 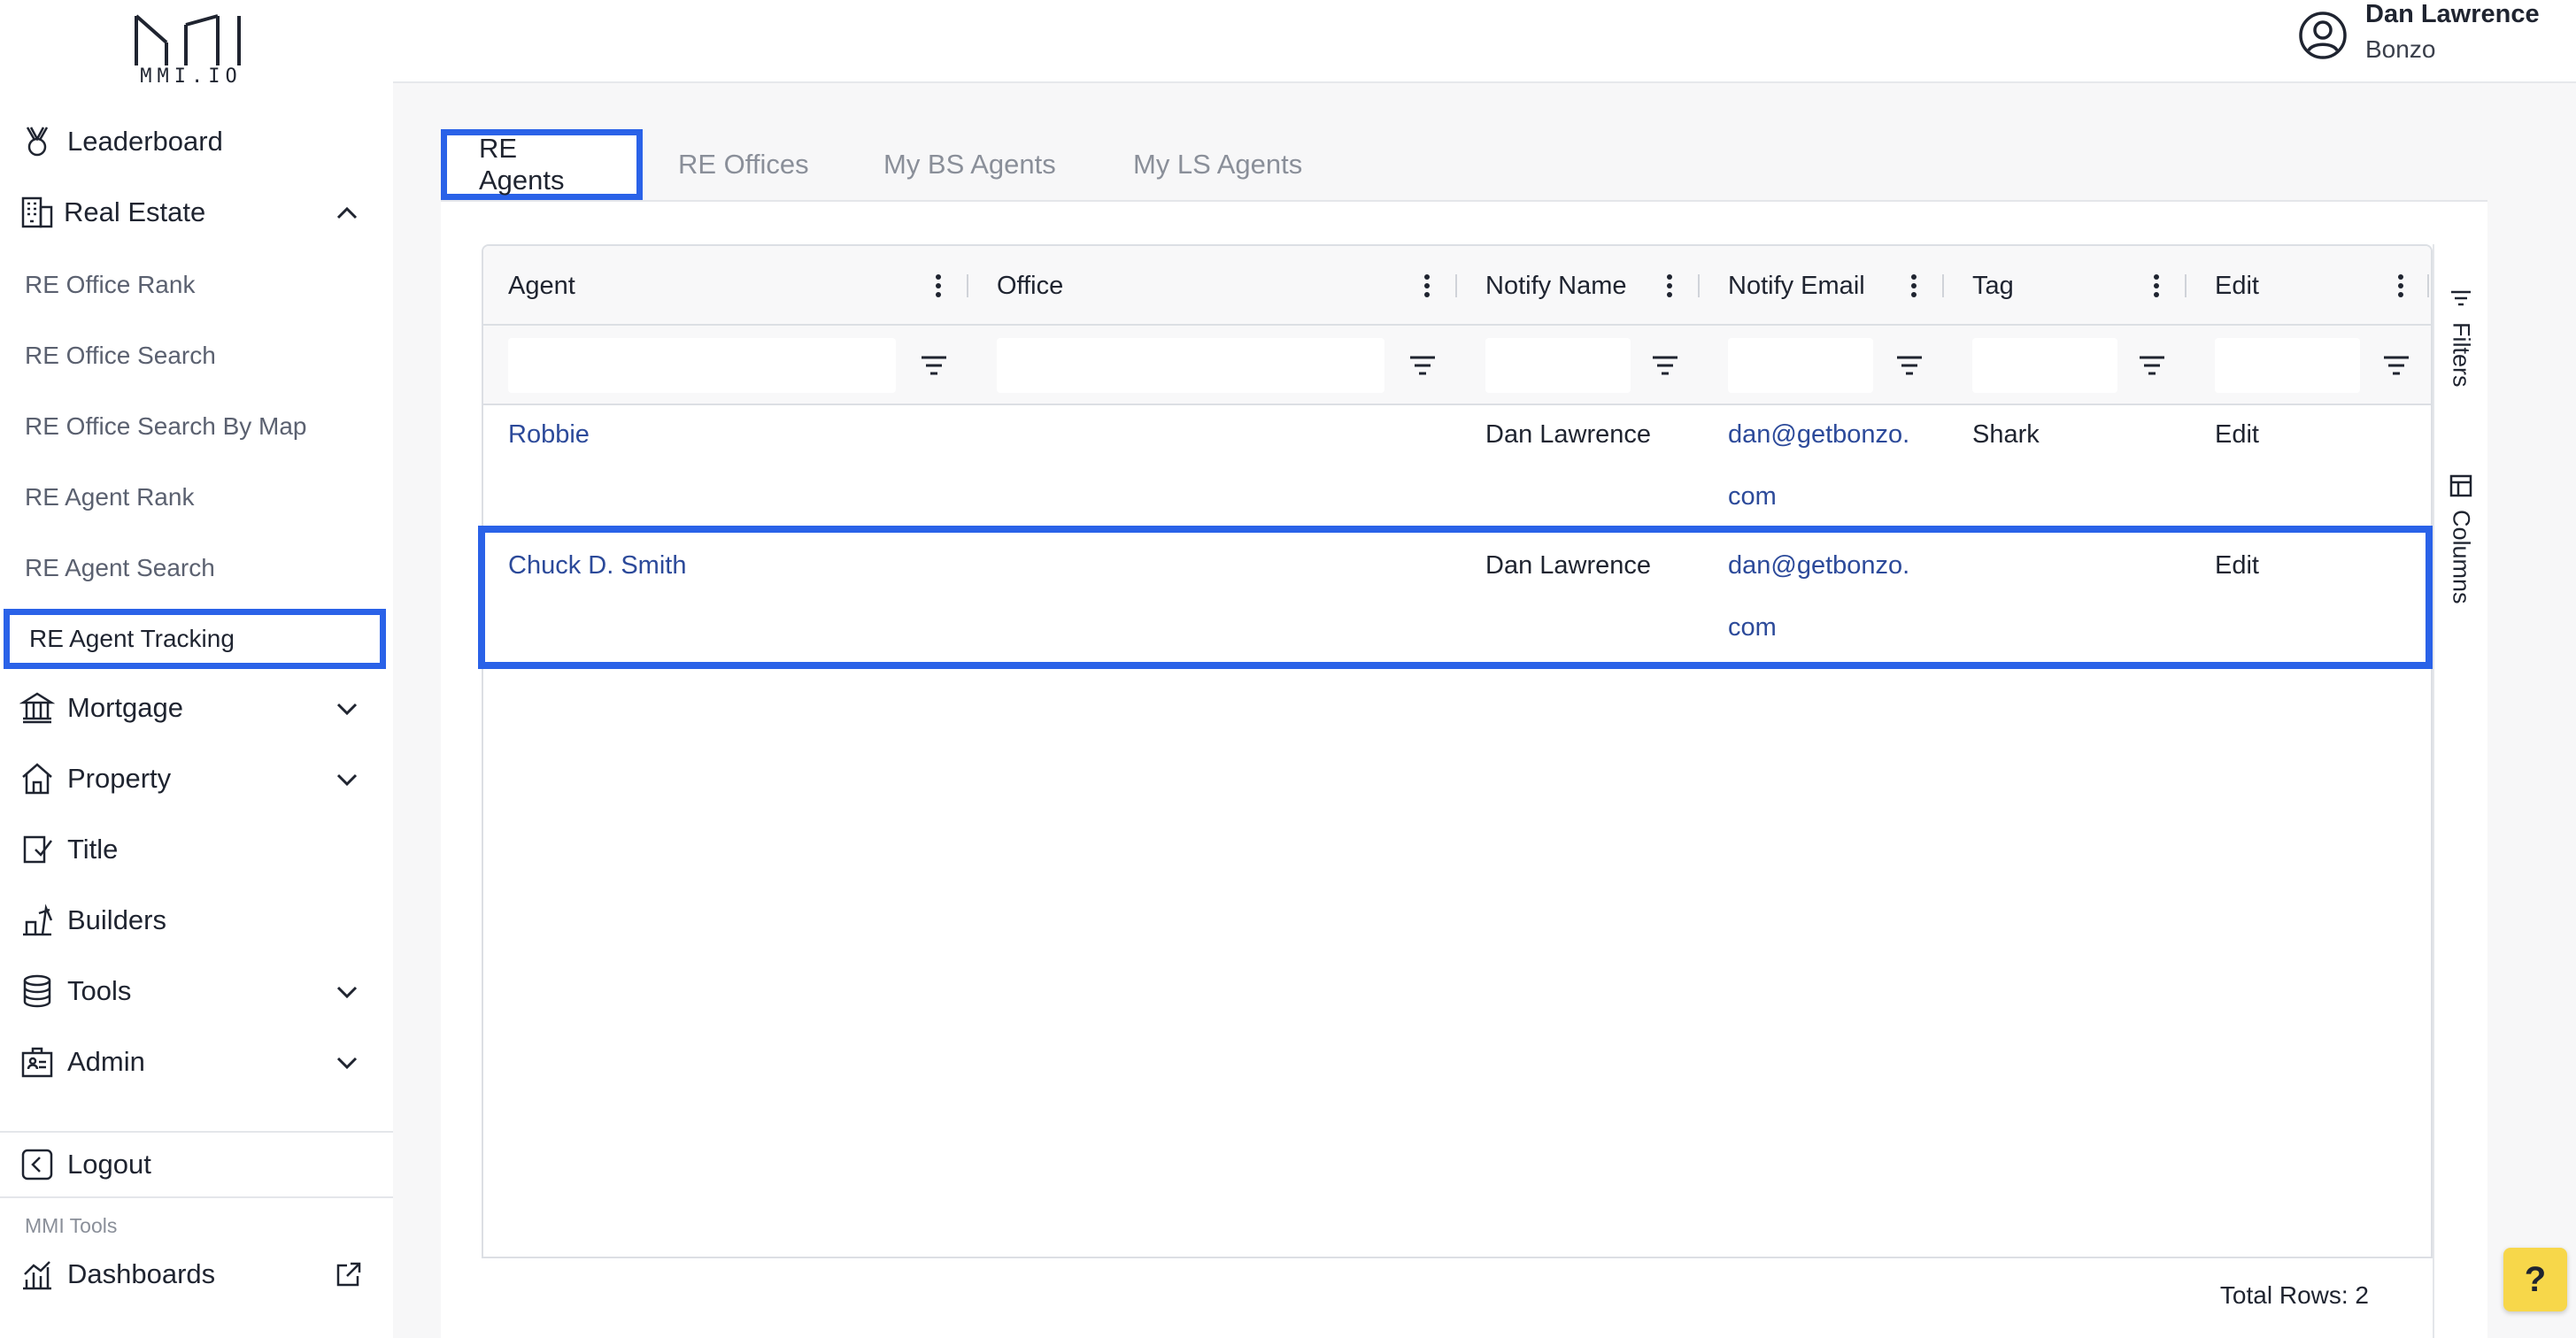 What do you see at coordinates (541, 286) in the screenshot?
I see `column-header-agent: Agent` at bounding box center [541, 286].